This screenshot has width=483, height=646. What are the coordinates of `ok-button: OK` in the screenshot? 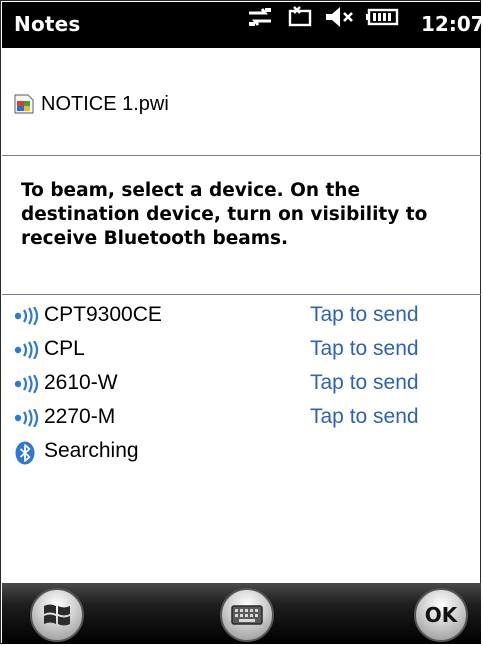 It's located at (441, 615).